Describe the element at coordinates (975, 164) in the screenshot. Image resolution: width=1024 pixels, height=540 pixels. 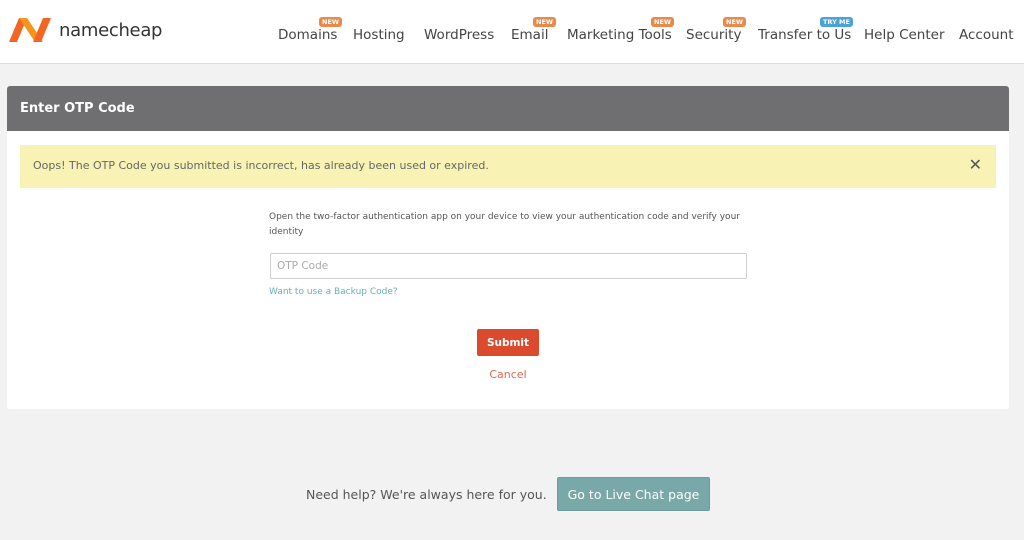
I see `close-icon: ✕` at that location.